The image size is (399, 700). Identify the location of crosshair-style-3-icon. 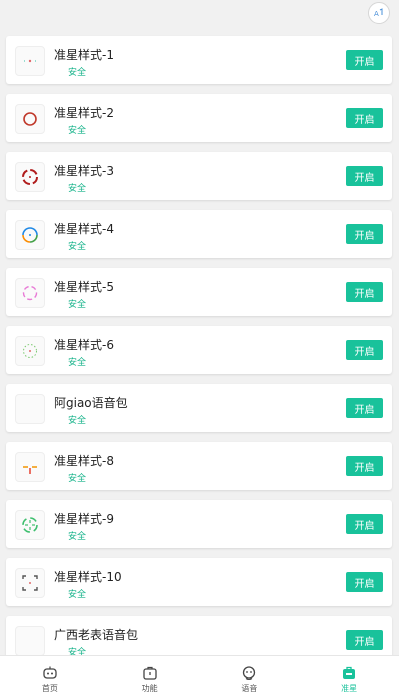
(30, 177).